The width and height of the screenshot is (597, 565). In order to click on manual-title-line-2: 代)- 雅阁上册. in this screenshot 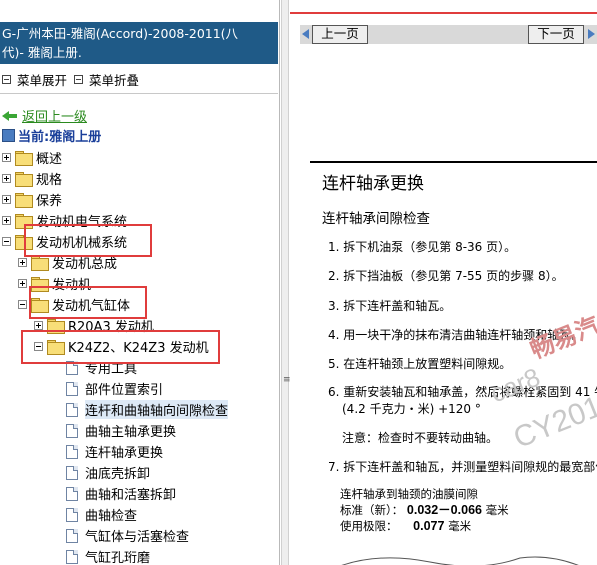, I will do `click(42, 52)`.